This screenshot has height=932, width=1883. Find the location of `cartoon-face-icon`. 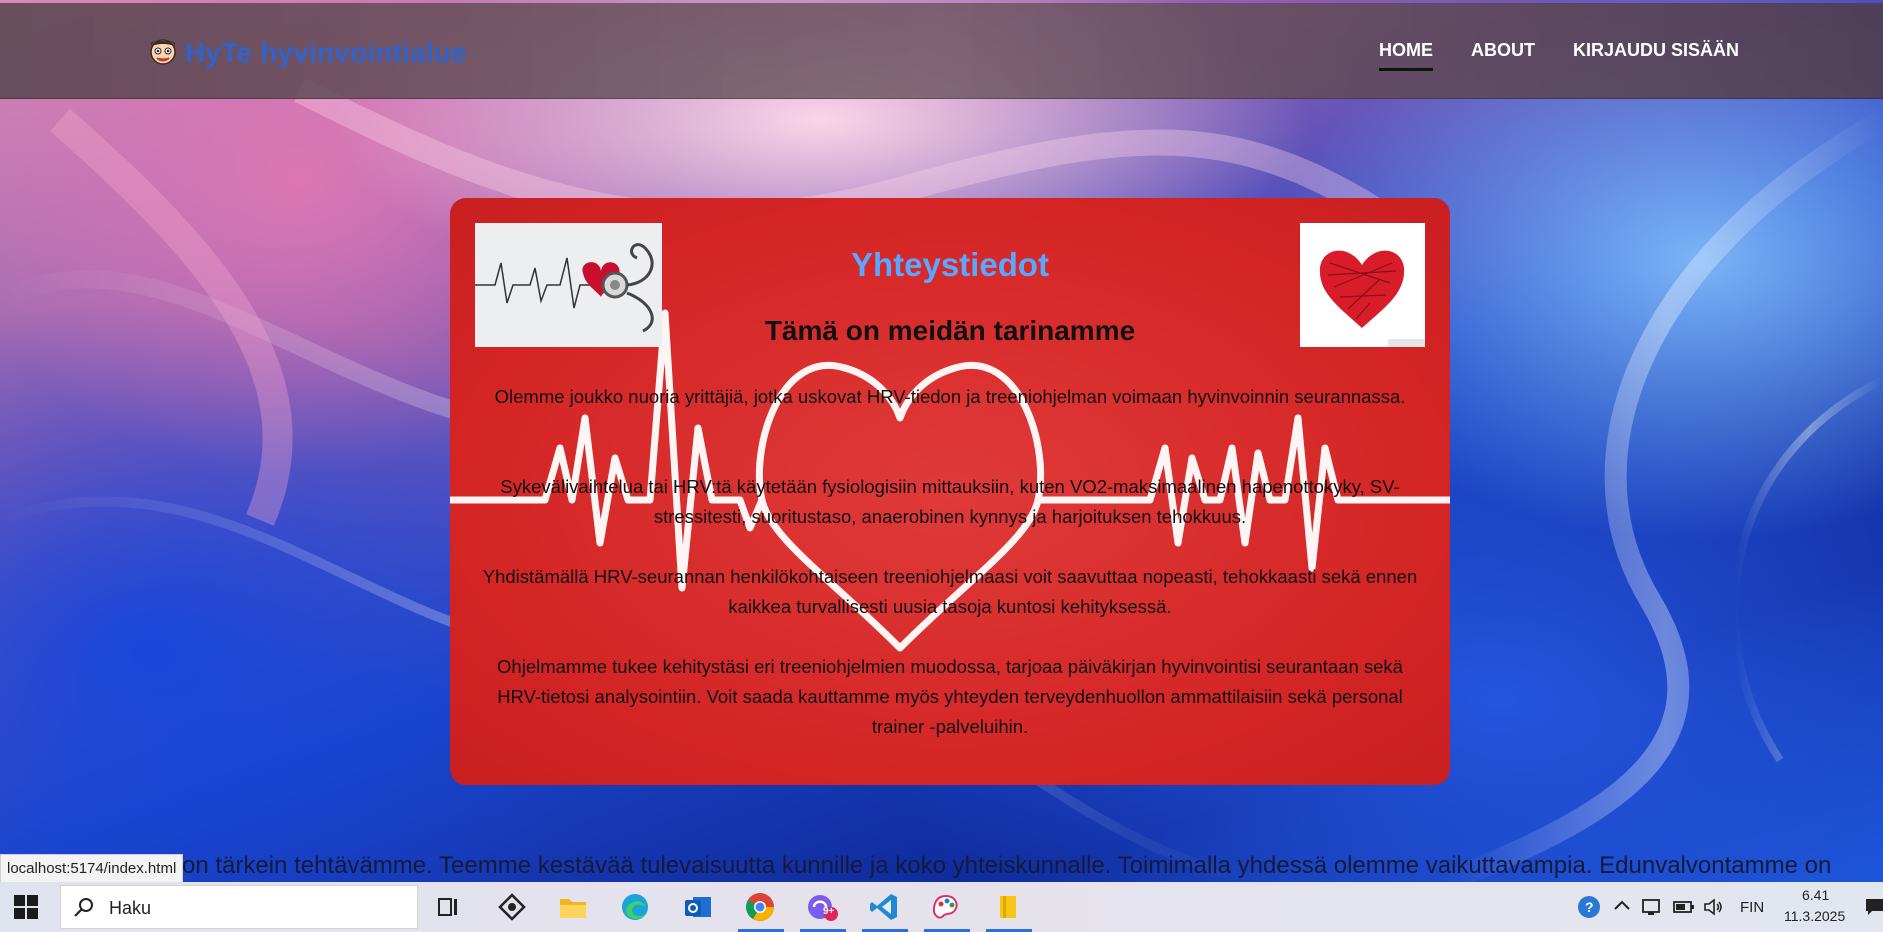

cartoon-face-icon is located at coordinates (163, 53).